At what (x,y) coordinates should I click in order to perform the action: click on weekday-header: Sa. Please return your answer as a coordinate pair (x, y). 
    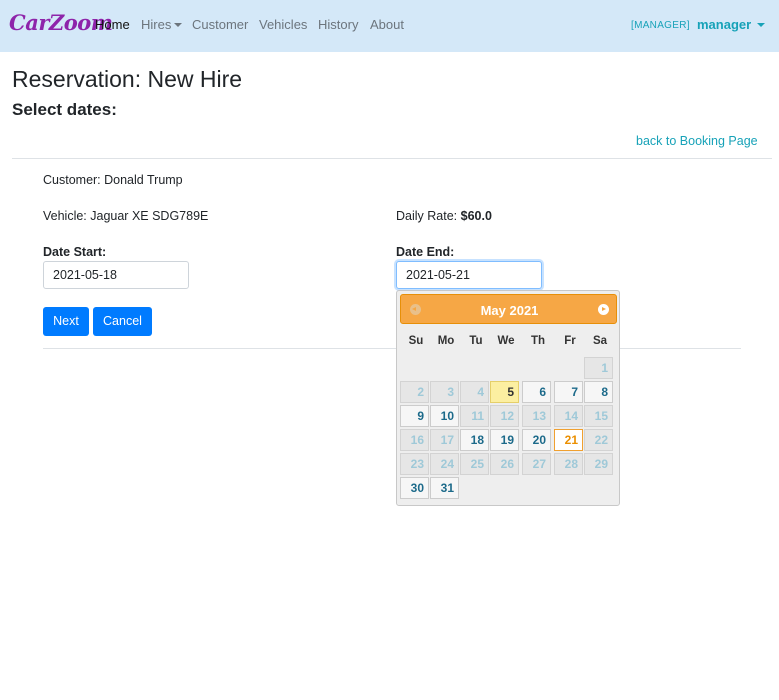
    Looking at the image, I should click on (600, 341).